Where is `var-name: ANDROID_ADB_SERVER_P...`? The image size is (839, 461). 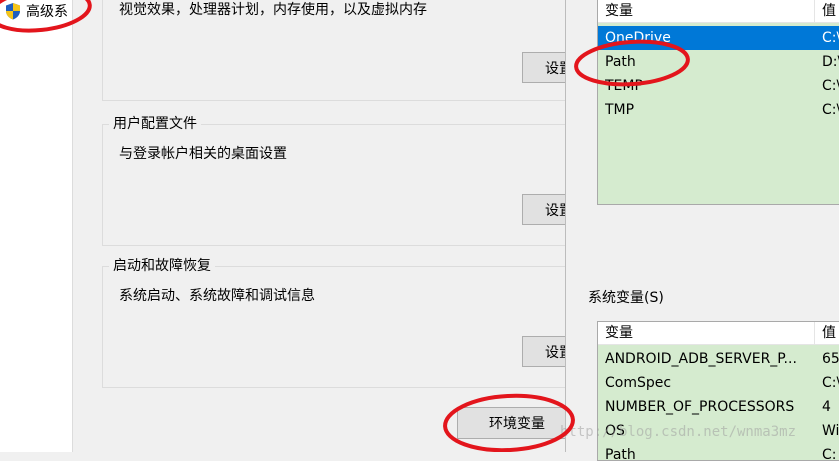 var-name: ANDROID_ADB_SERVER_P... is located at coordinates (701, 359).